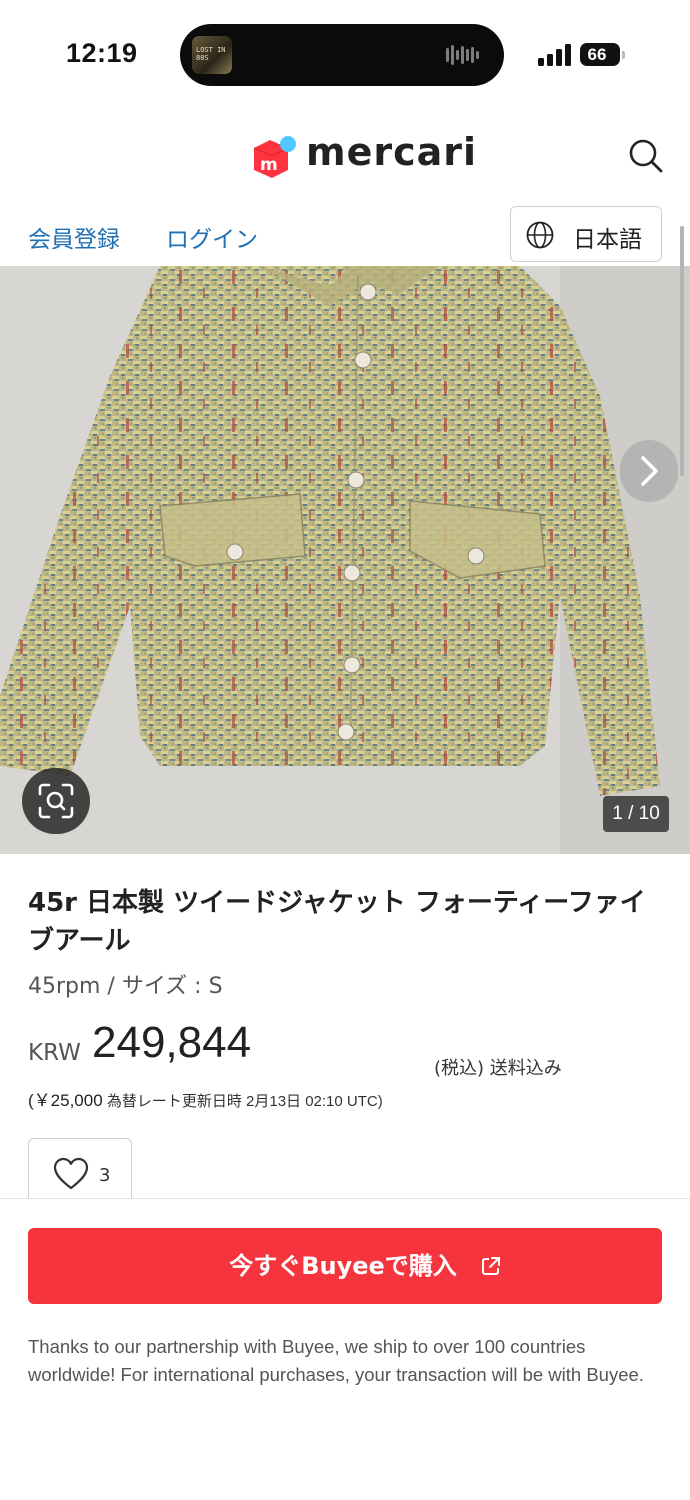  What do you see at coordinates (555, 55) in the screenshot?
I see `cellular-signal-icon` at bounding box center [555, 55].